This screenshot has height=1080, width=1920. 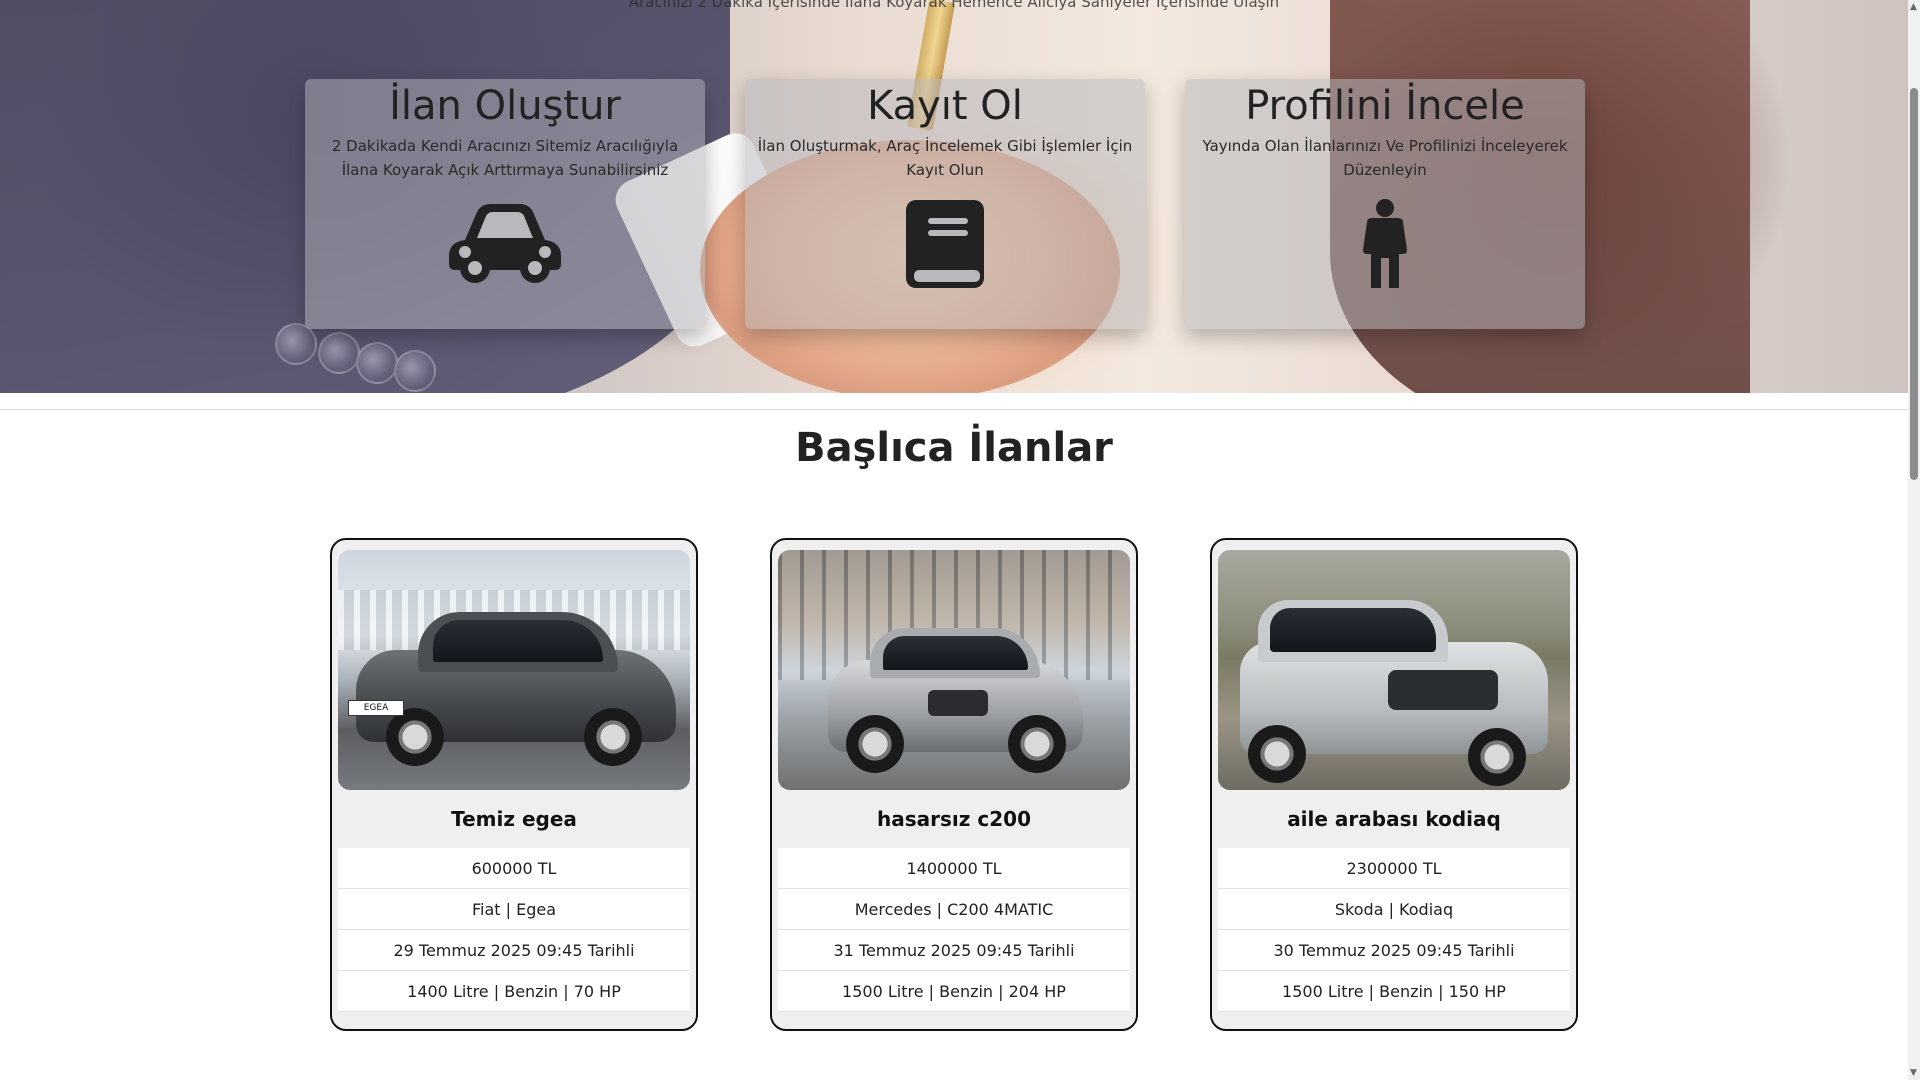 What do you see at coordinates (1914, 284) in the screenshot?
I see `scrollbar-thumb` at bounding box center [1914, 284].